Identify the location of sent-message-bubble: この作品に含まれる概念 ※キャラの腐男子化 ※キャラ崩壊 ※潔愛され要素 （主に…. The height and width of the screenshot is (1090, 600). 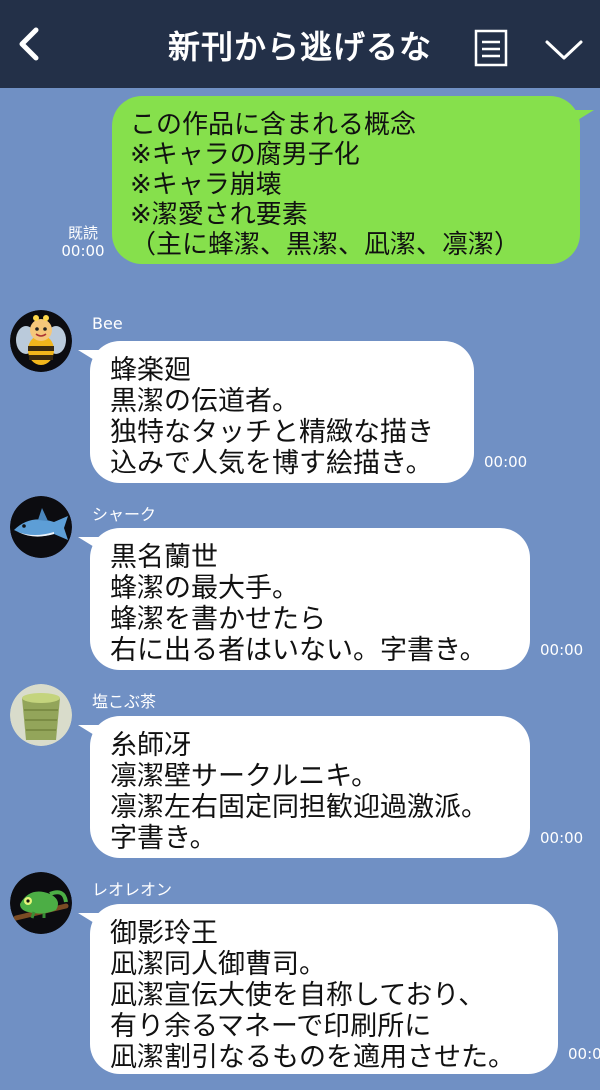
(346, 180).